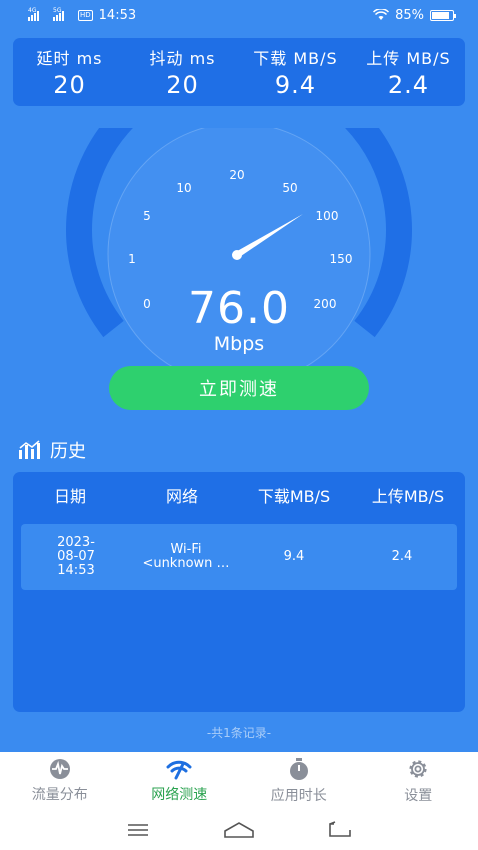 The image size is (478, 850). Describe the element at coordinates (408, 58) in the screenshot. I see `metric-label: 上传 MB/S` at that location.